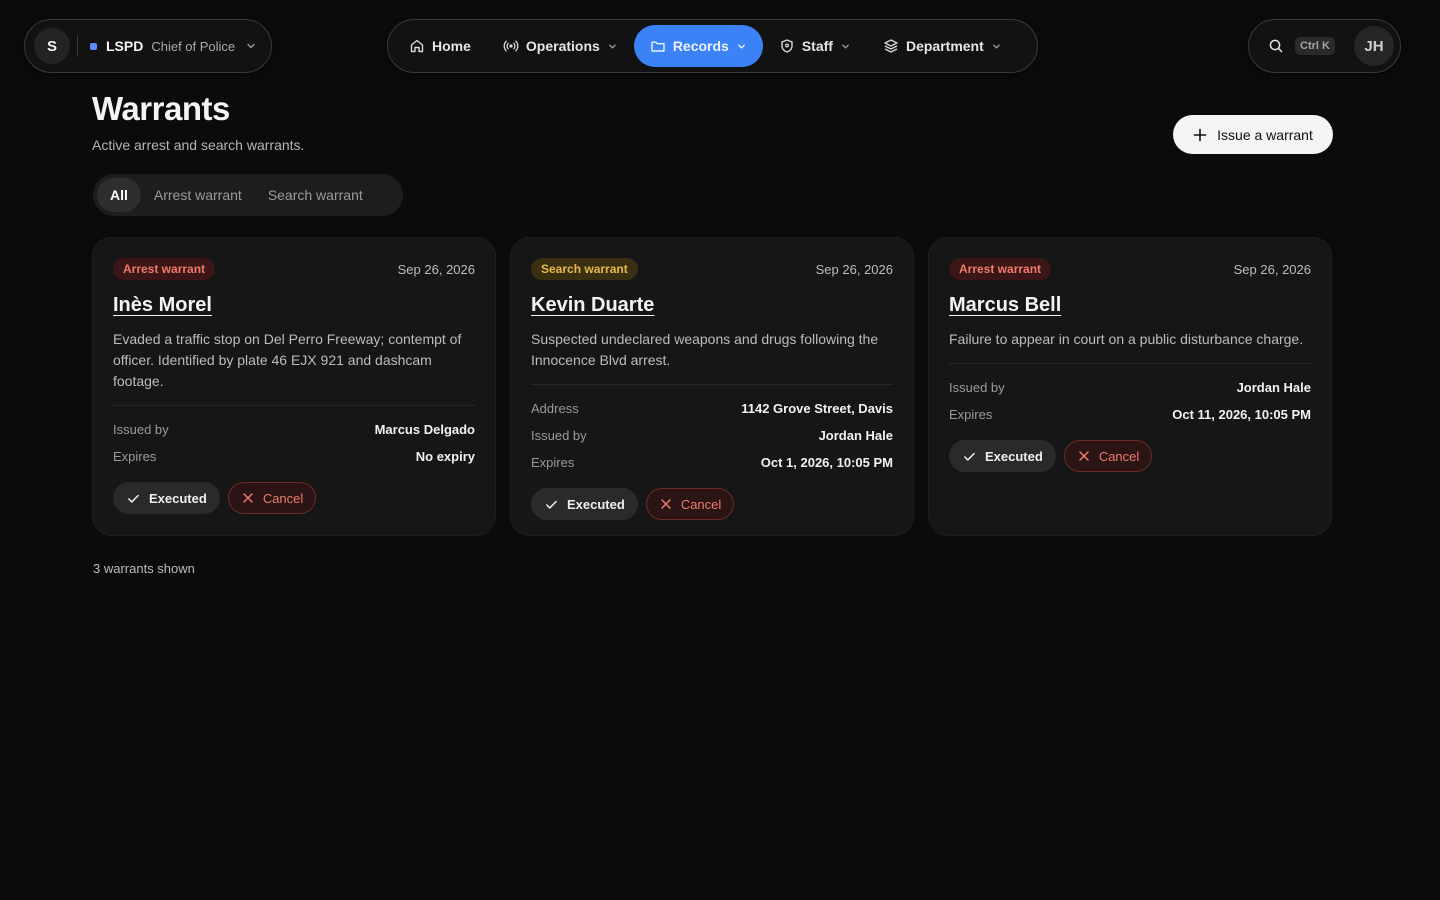  What do you see at coordinates (584, 269) in the screenshot?
I see `warrant-type-badge: Search warrant` at bounding box center [584, 269].